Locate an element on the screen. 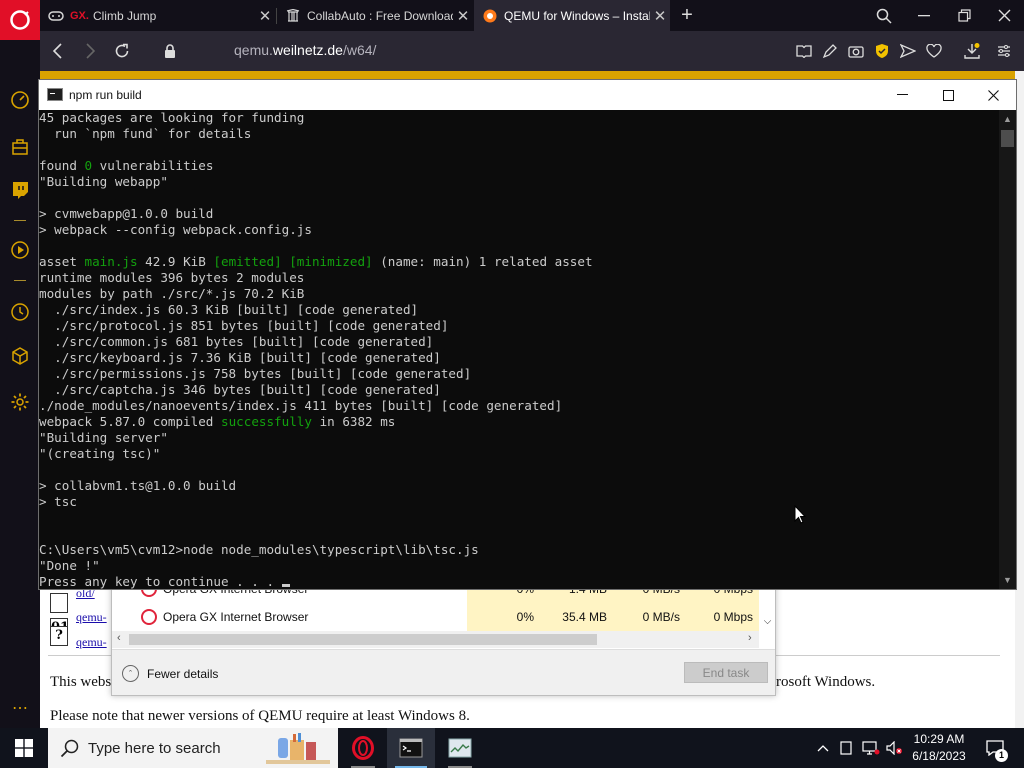 The height and width of the screenshot is (768, 1024). cpu-cell: 0% is located at coordinates (503, 617).